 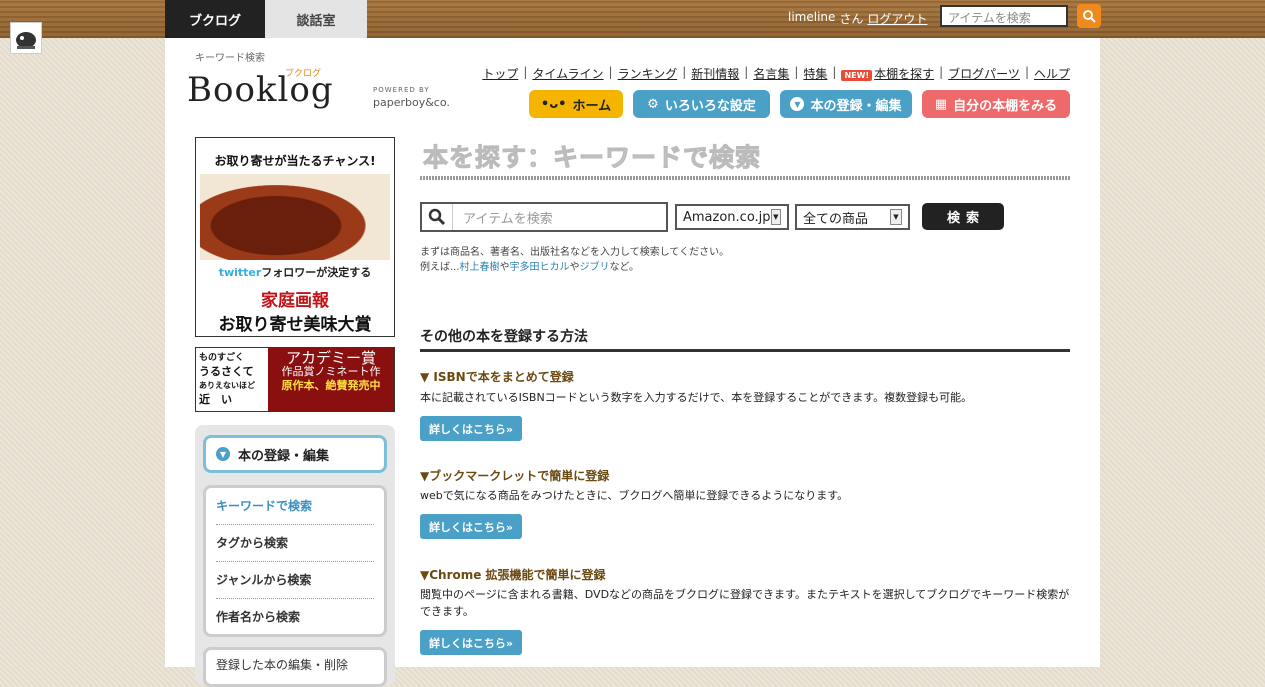 What do you see at coordinates (856, 106) in the screenshot?
I see `register-edit-label: 本の登録・編集` at bounding box center [856, 106].